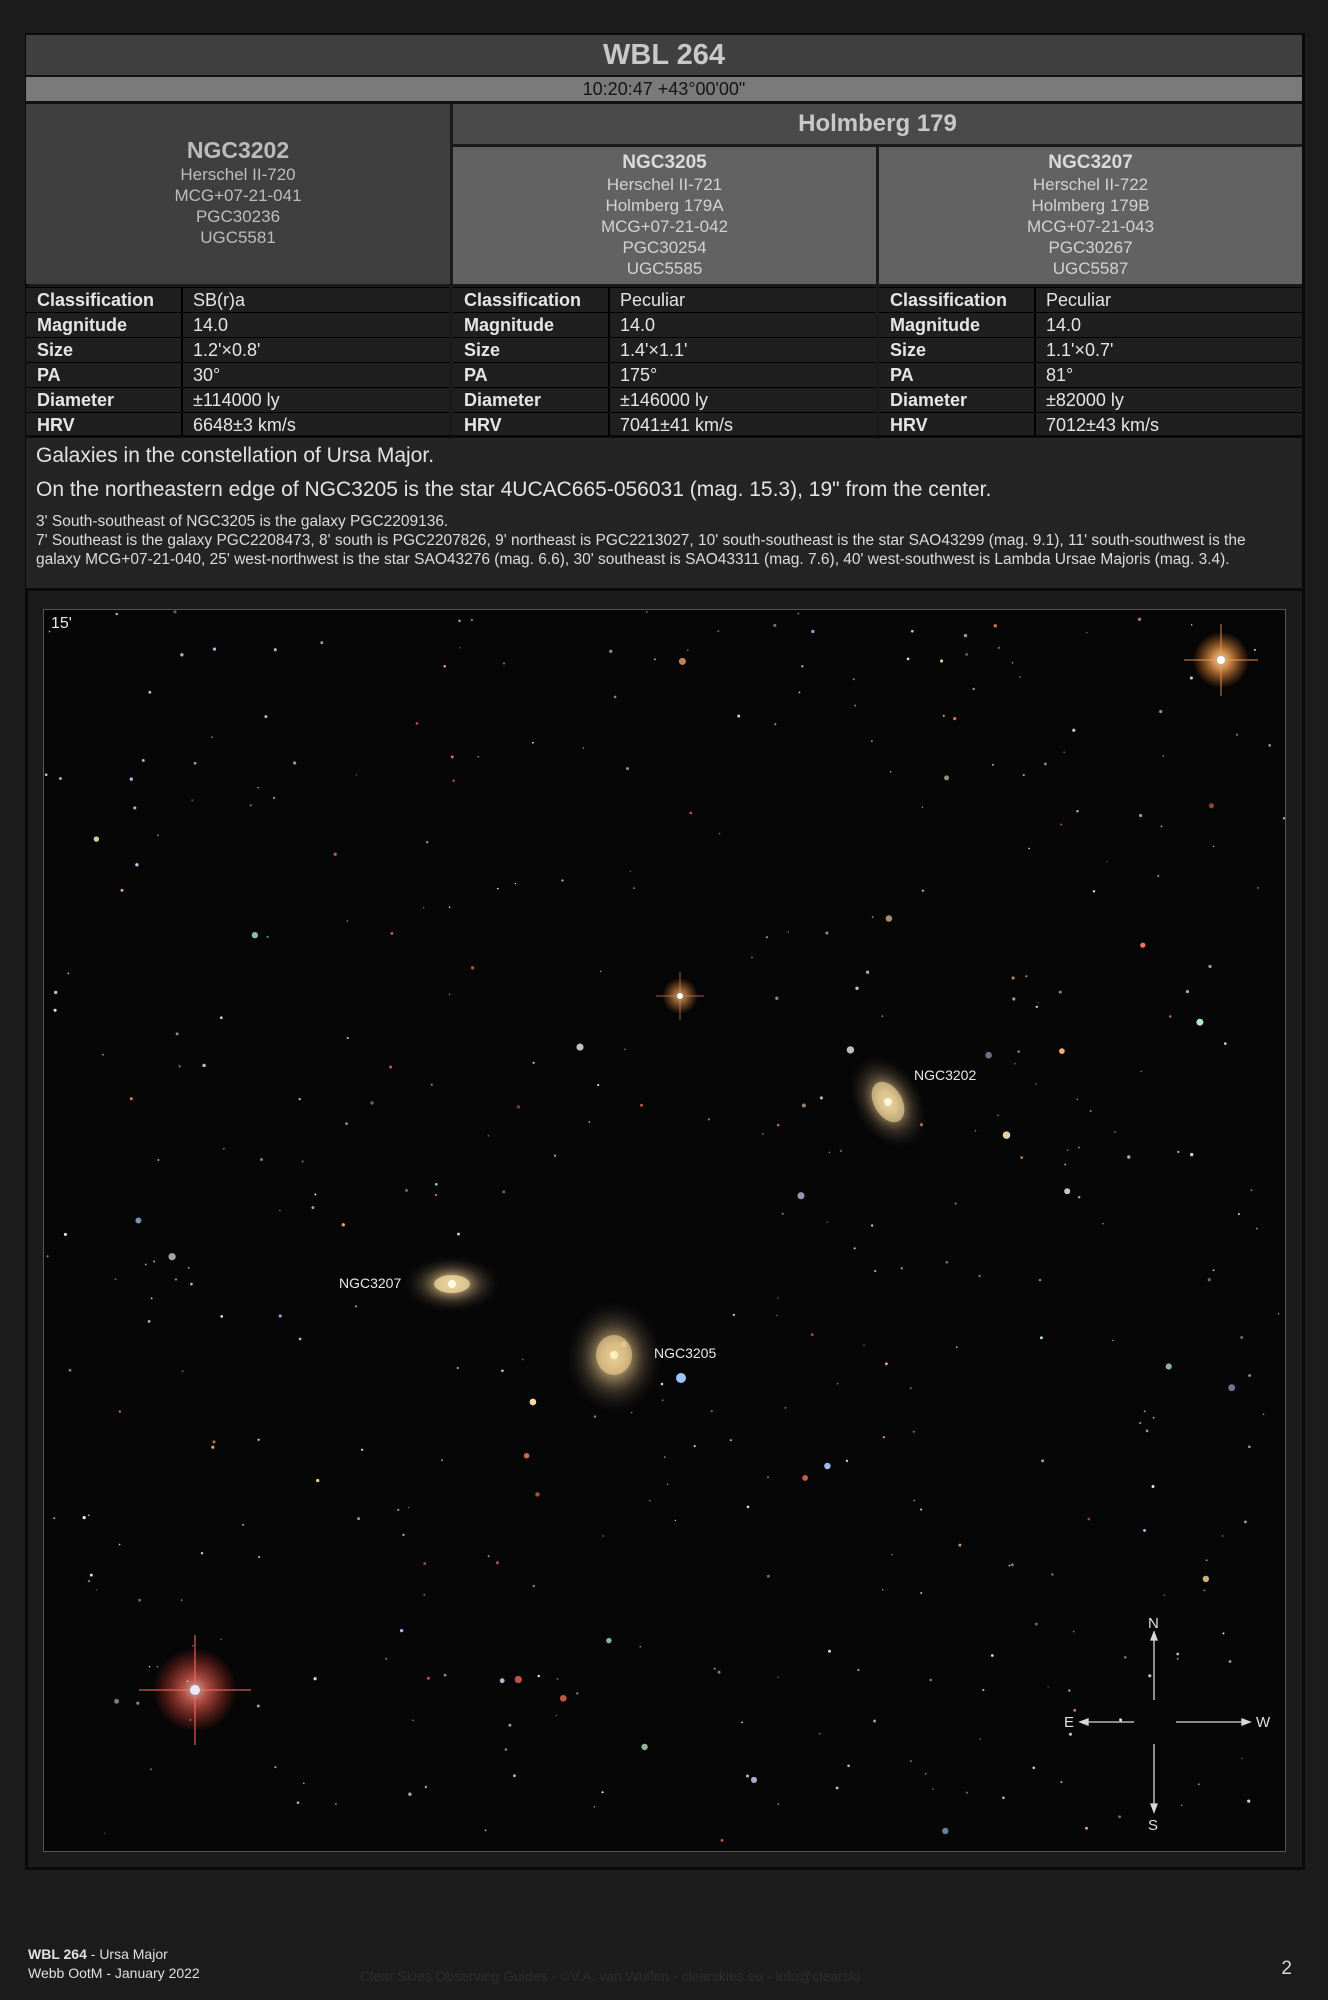 The image size is (1328, 2000). I want to click on table-row: PA 30°, so click(237, 375).